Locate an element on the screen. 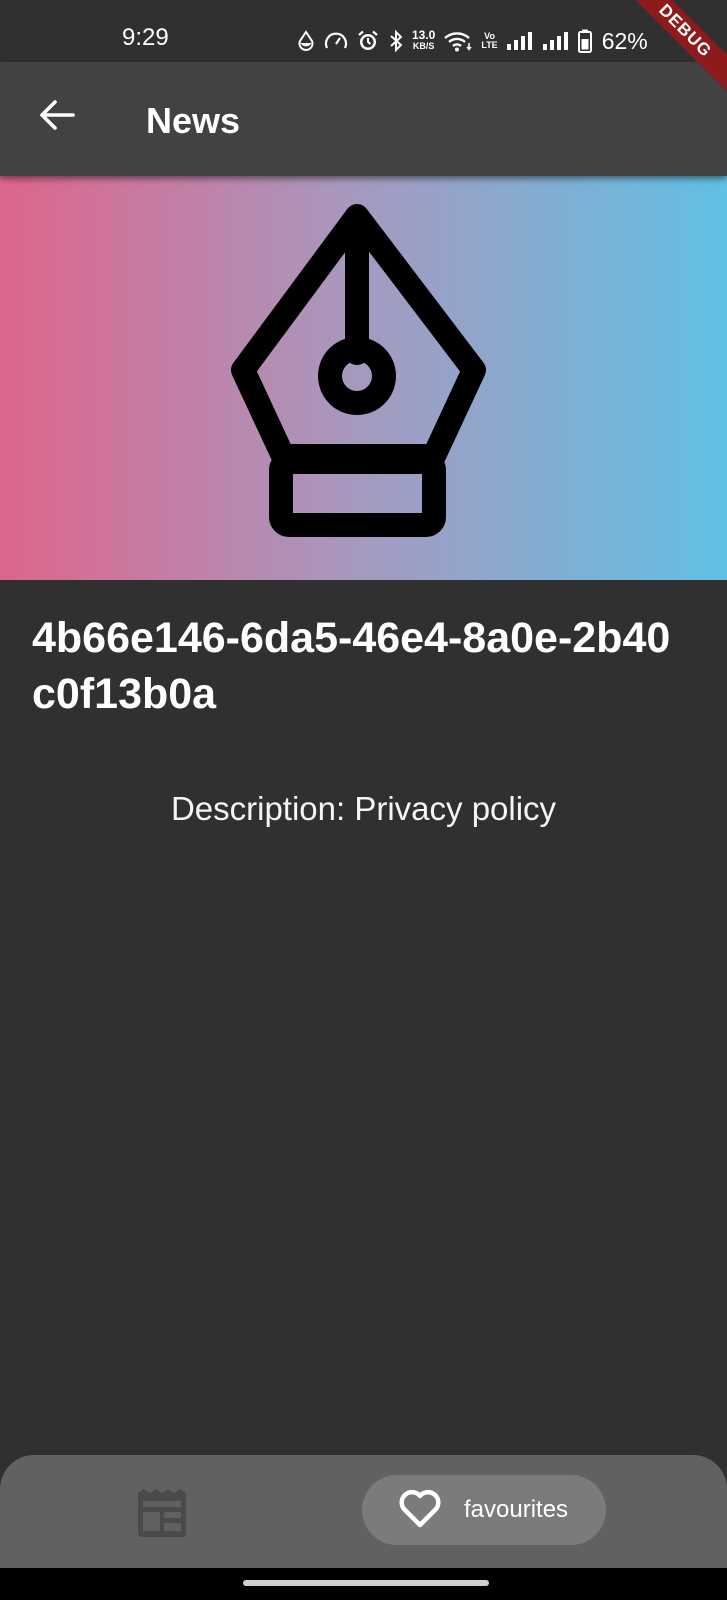 This screenshot has width=727, height=1600. article-description: Description: Privacy policy is located at coordinates (363, 808).